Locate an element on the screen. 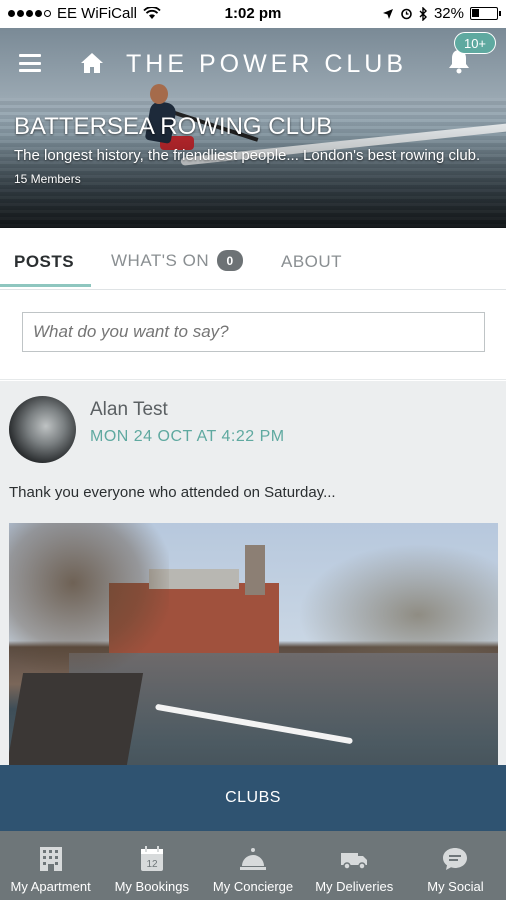  active-tab-indicator is located at coordinates (45, 285).